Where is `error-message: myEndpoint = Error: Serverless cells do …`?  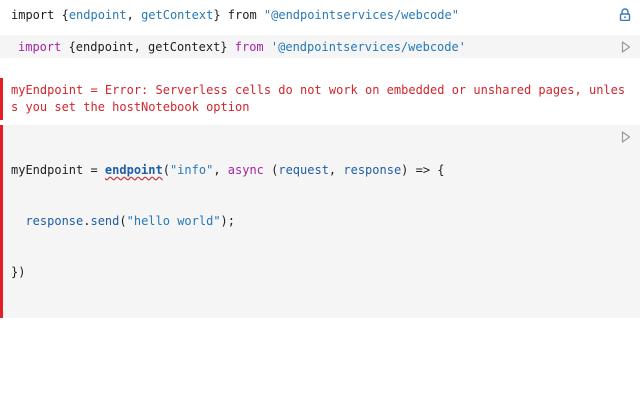 error-message: myEndpoint = Error: Serverless cells do … is located at coordinates (318, 98).